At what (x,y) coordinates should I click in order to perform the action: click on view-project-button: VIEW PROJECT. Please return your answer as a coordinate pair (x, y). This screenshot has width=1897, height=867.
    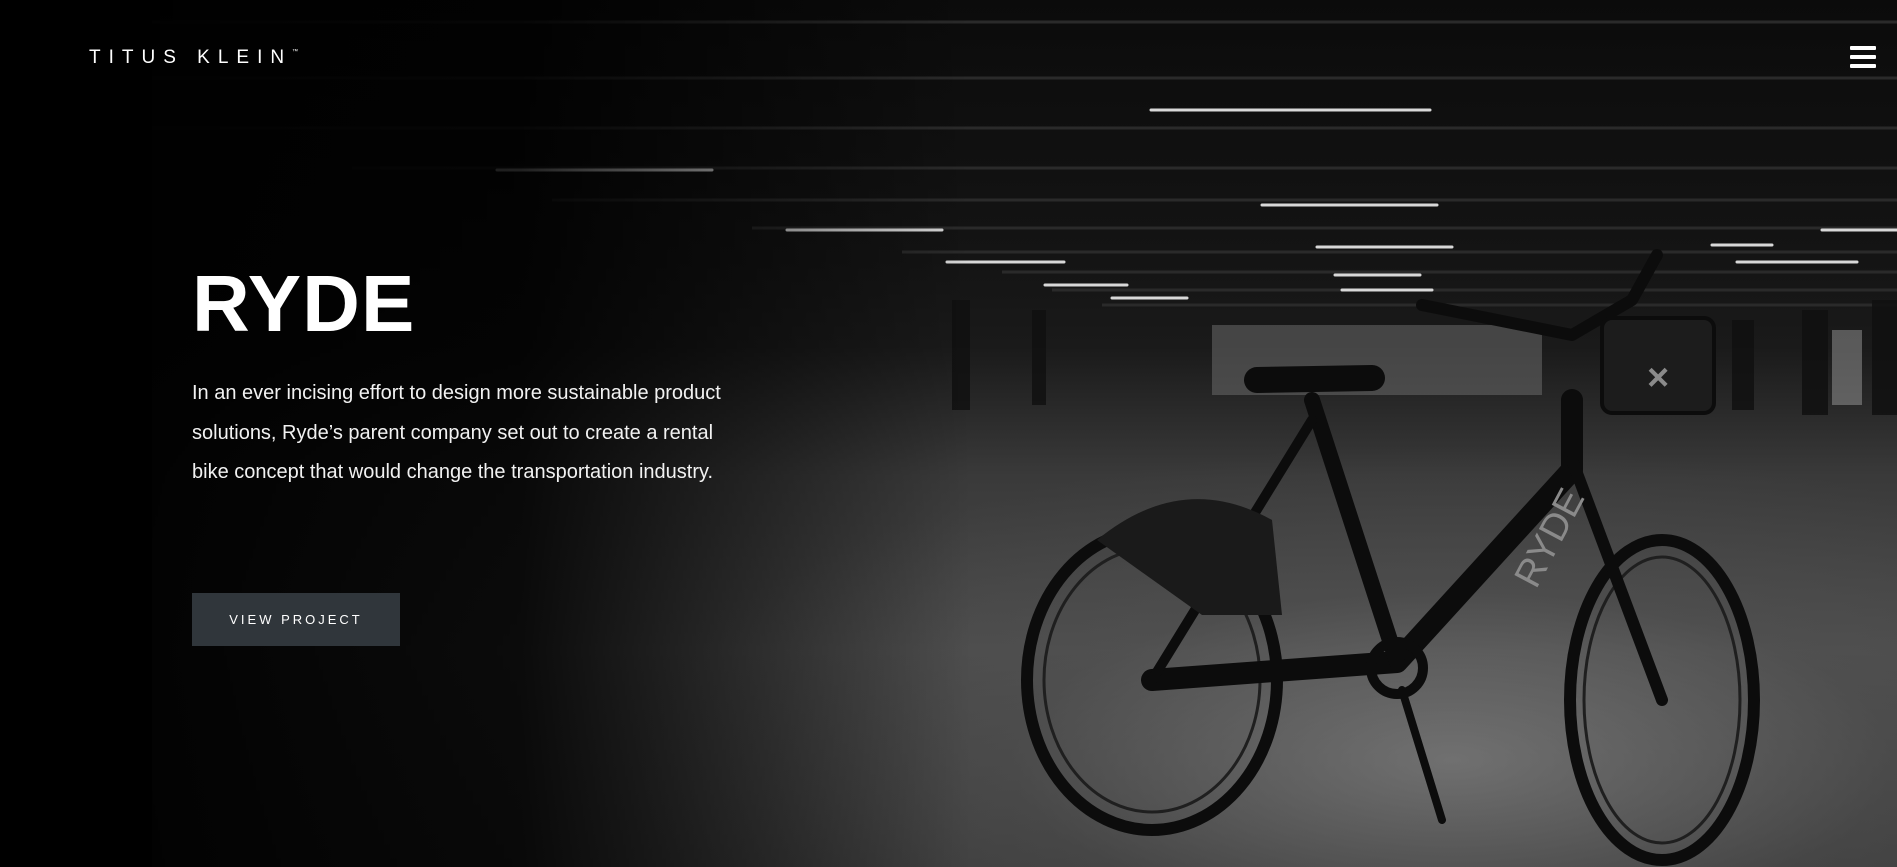
    Looking at the image, I should click on (296, 619).